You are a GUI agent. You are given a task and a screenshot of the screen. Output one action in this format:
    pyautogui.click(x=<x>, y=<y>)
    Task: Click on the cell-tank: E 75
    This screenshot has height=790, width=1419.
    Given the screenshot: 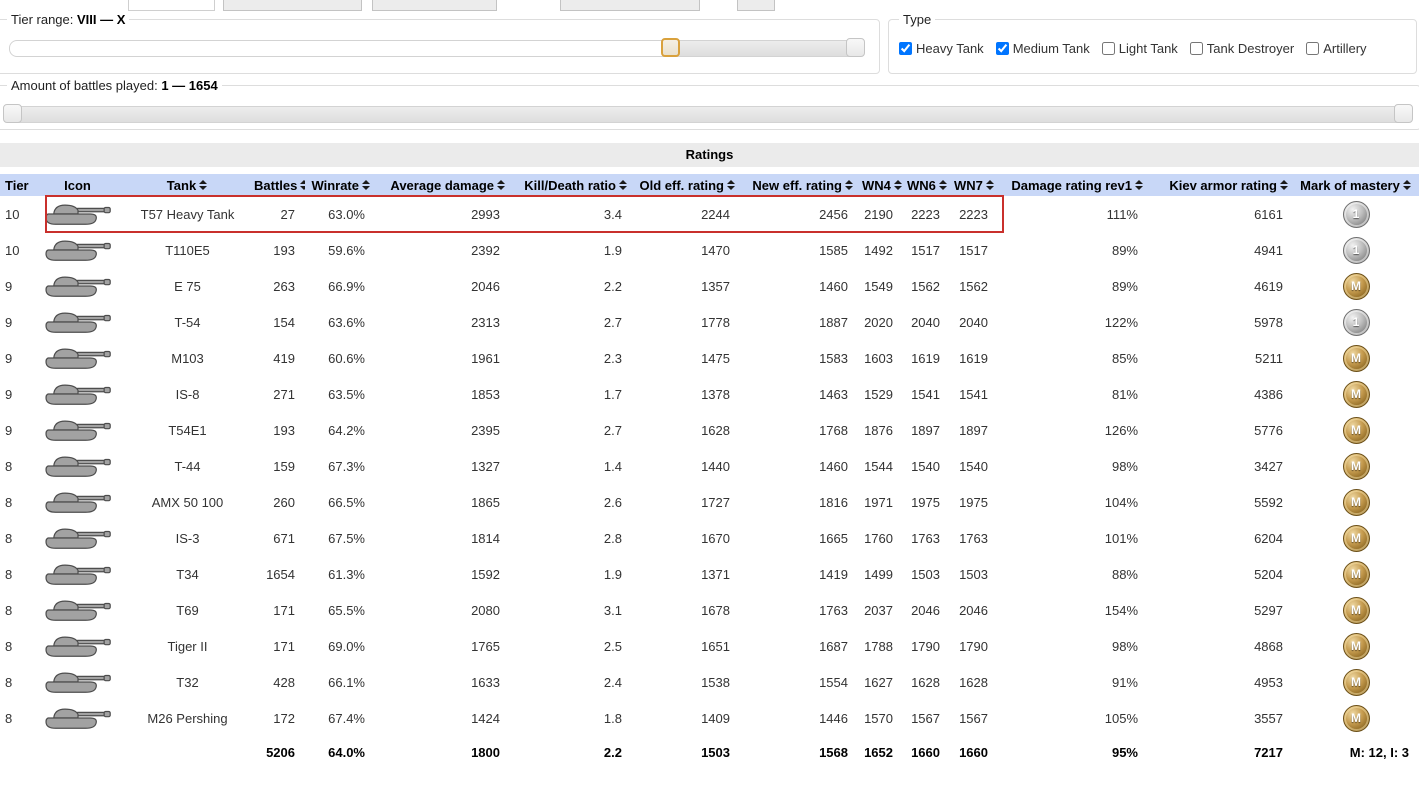 What is the action you would take?
    pyautogui.click(x=187, y=286)
    